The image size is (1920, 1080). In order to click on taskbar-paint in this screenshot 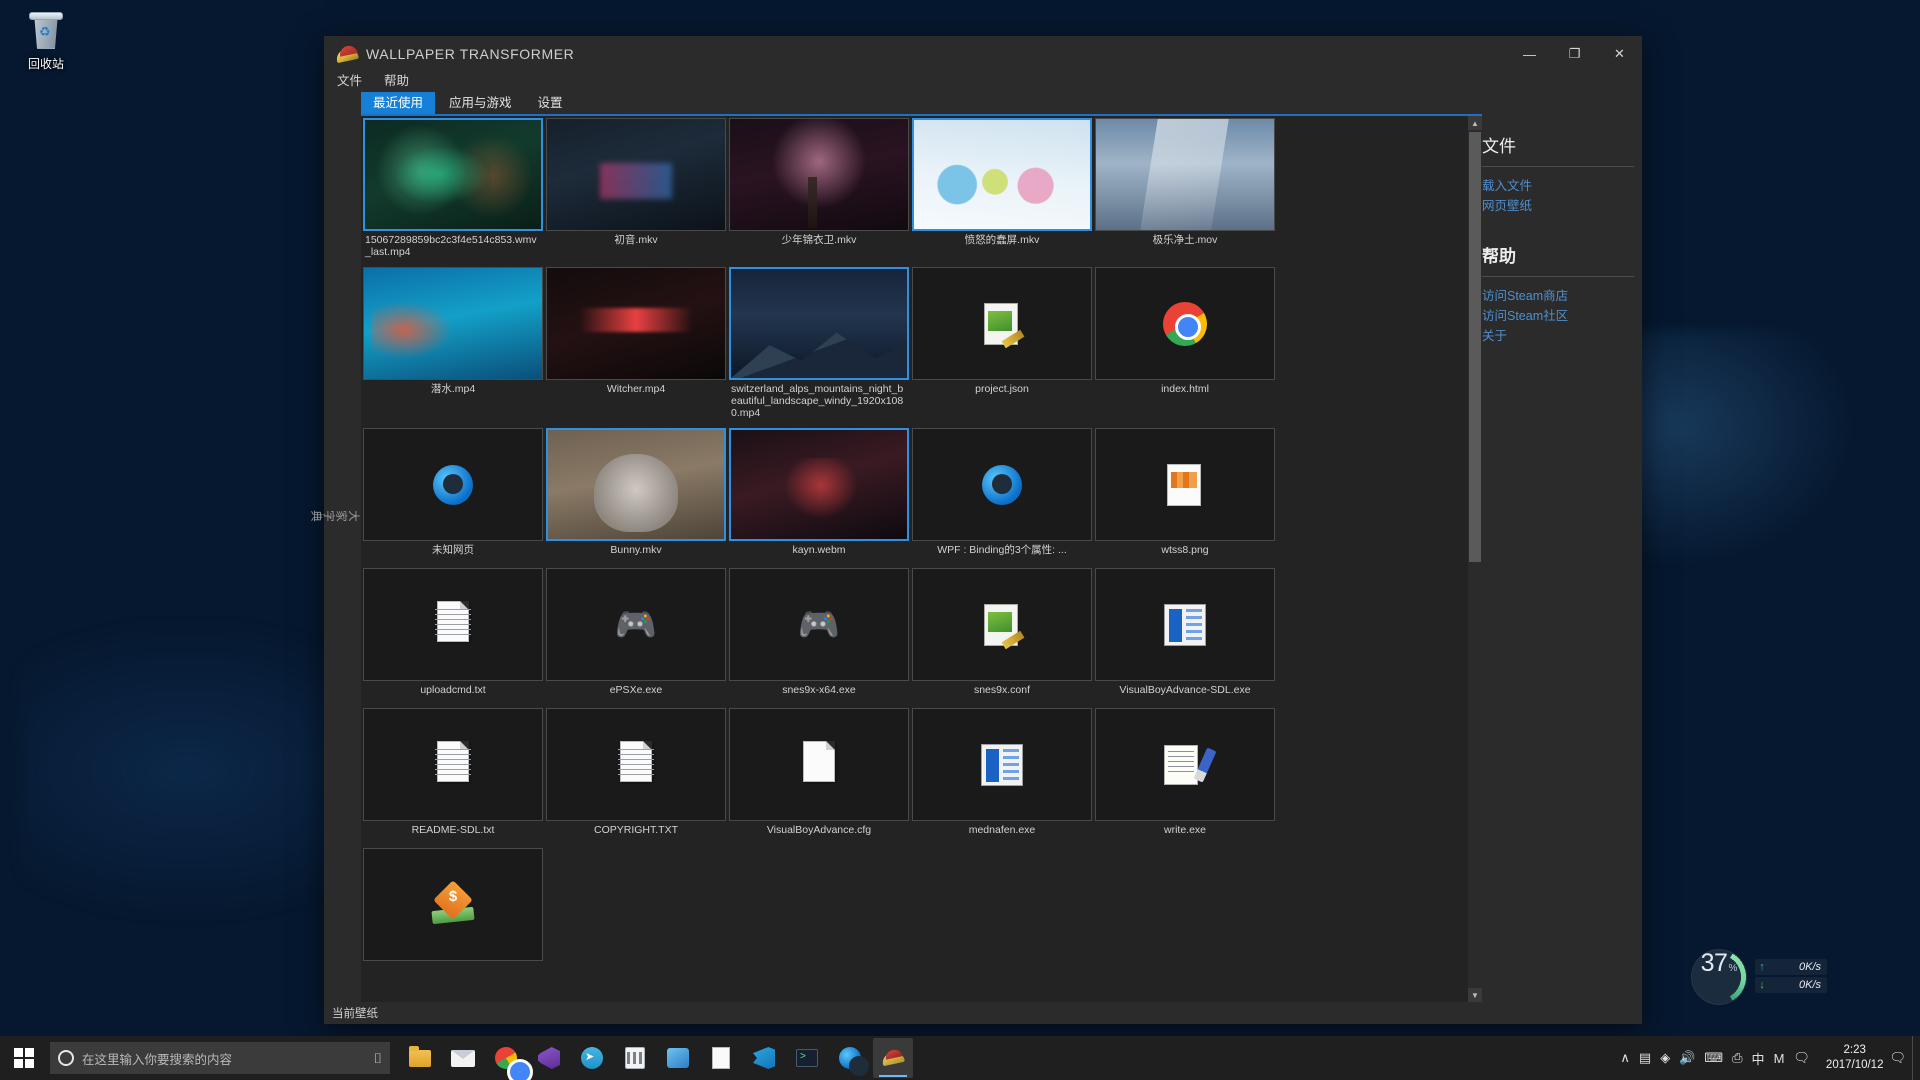, I will do `click(678, 1058)`.